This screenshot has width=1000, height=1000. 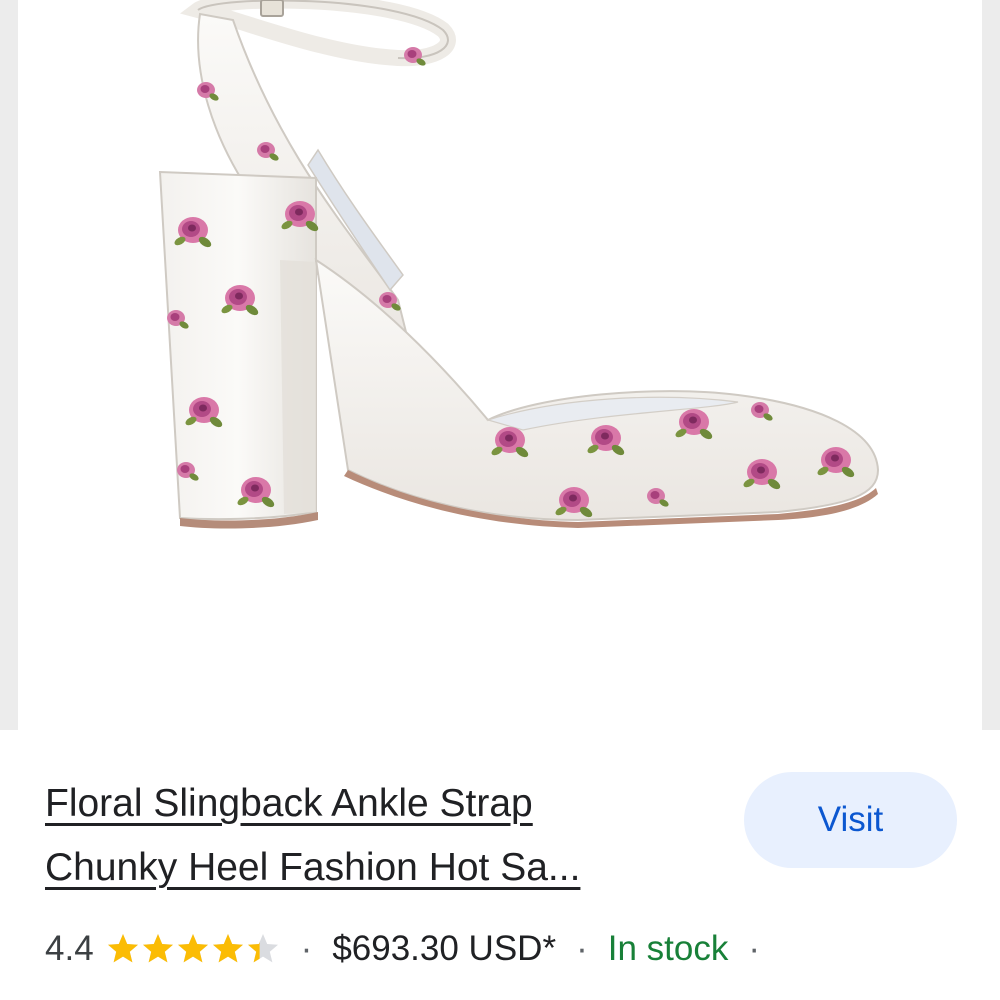 I want to click on rating-value: 4.4, so click(x=69, y=948).